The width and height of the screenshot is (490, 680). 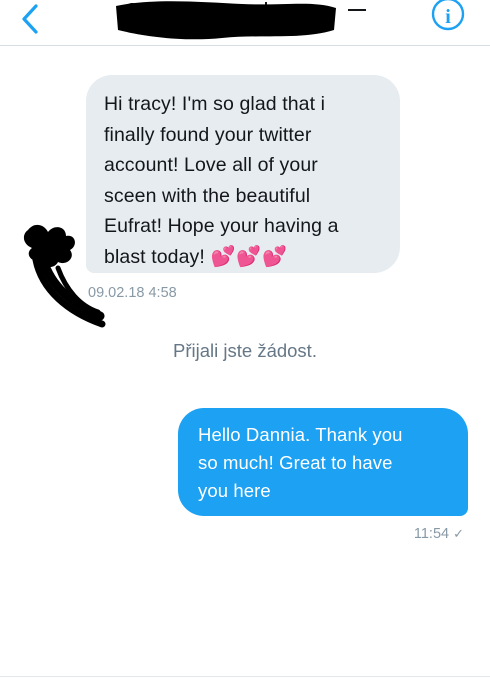 What do you see at coordinates (226, 20) in the screenshot?
I see `redacted-username` at bounding box center [226, 20].